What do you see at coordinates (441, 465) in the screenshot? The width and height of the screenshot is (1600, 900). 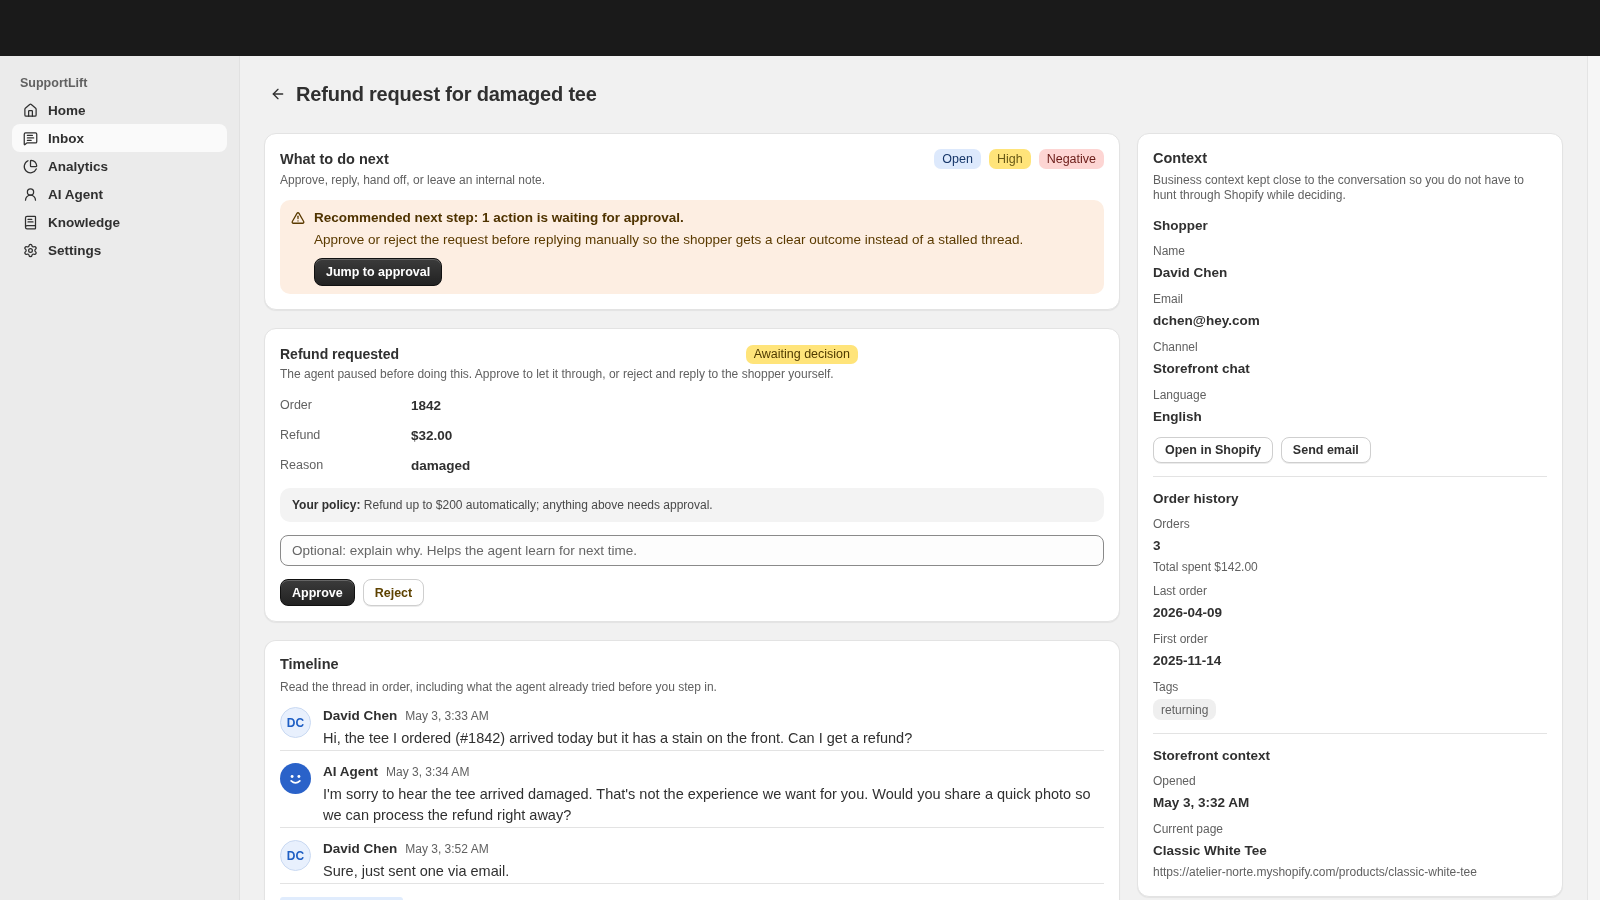 I see `detail-value: damaged` at bounding box center [441, 465].